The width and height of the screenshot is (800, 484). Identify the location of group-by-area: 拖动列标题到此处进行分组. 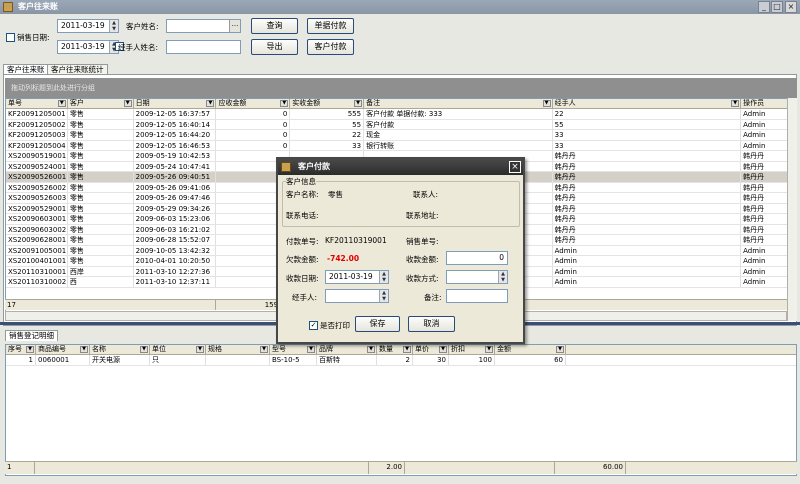
(401, 88).